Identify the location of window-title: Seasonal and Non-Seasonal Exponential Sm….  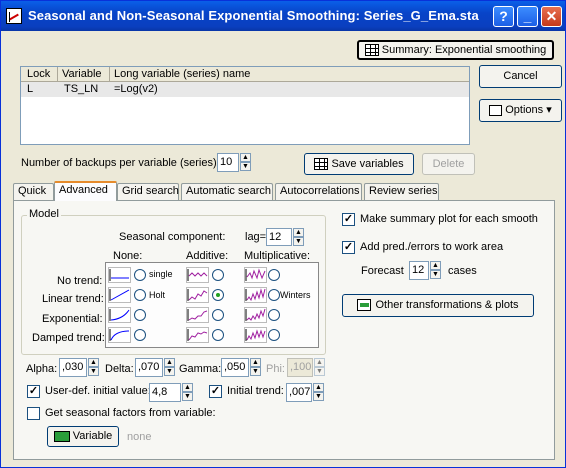
(253, 15).